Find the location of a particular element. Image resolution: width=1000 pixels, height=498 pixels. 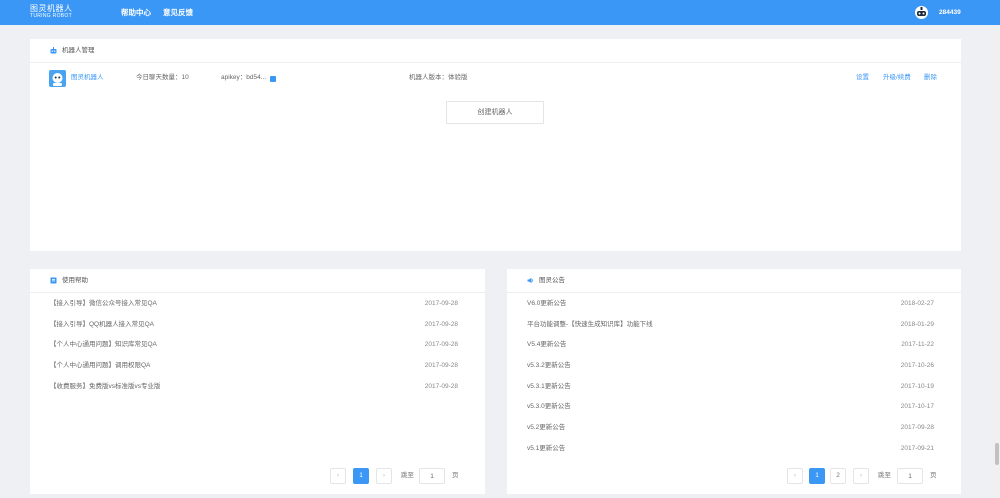

robot-settings-link: 设置 is located at coordinates (862, 78).